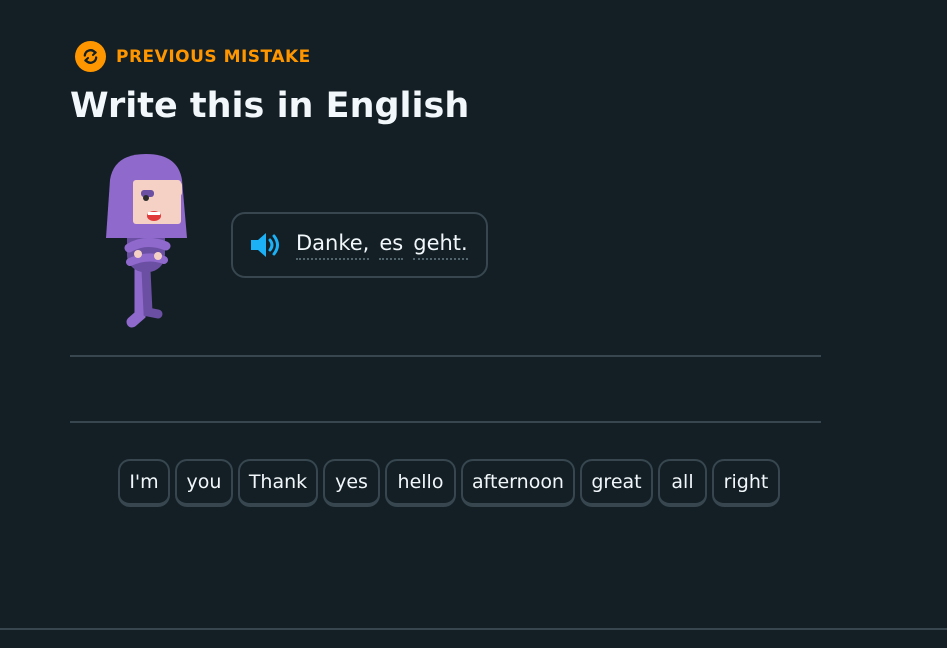 The image size is (947, 648). Describe the element at coordinates (267, 245) in the screenshot. I see `speaker-icon` at that location.